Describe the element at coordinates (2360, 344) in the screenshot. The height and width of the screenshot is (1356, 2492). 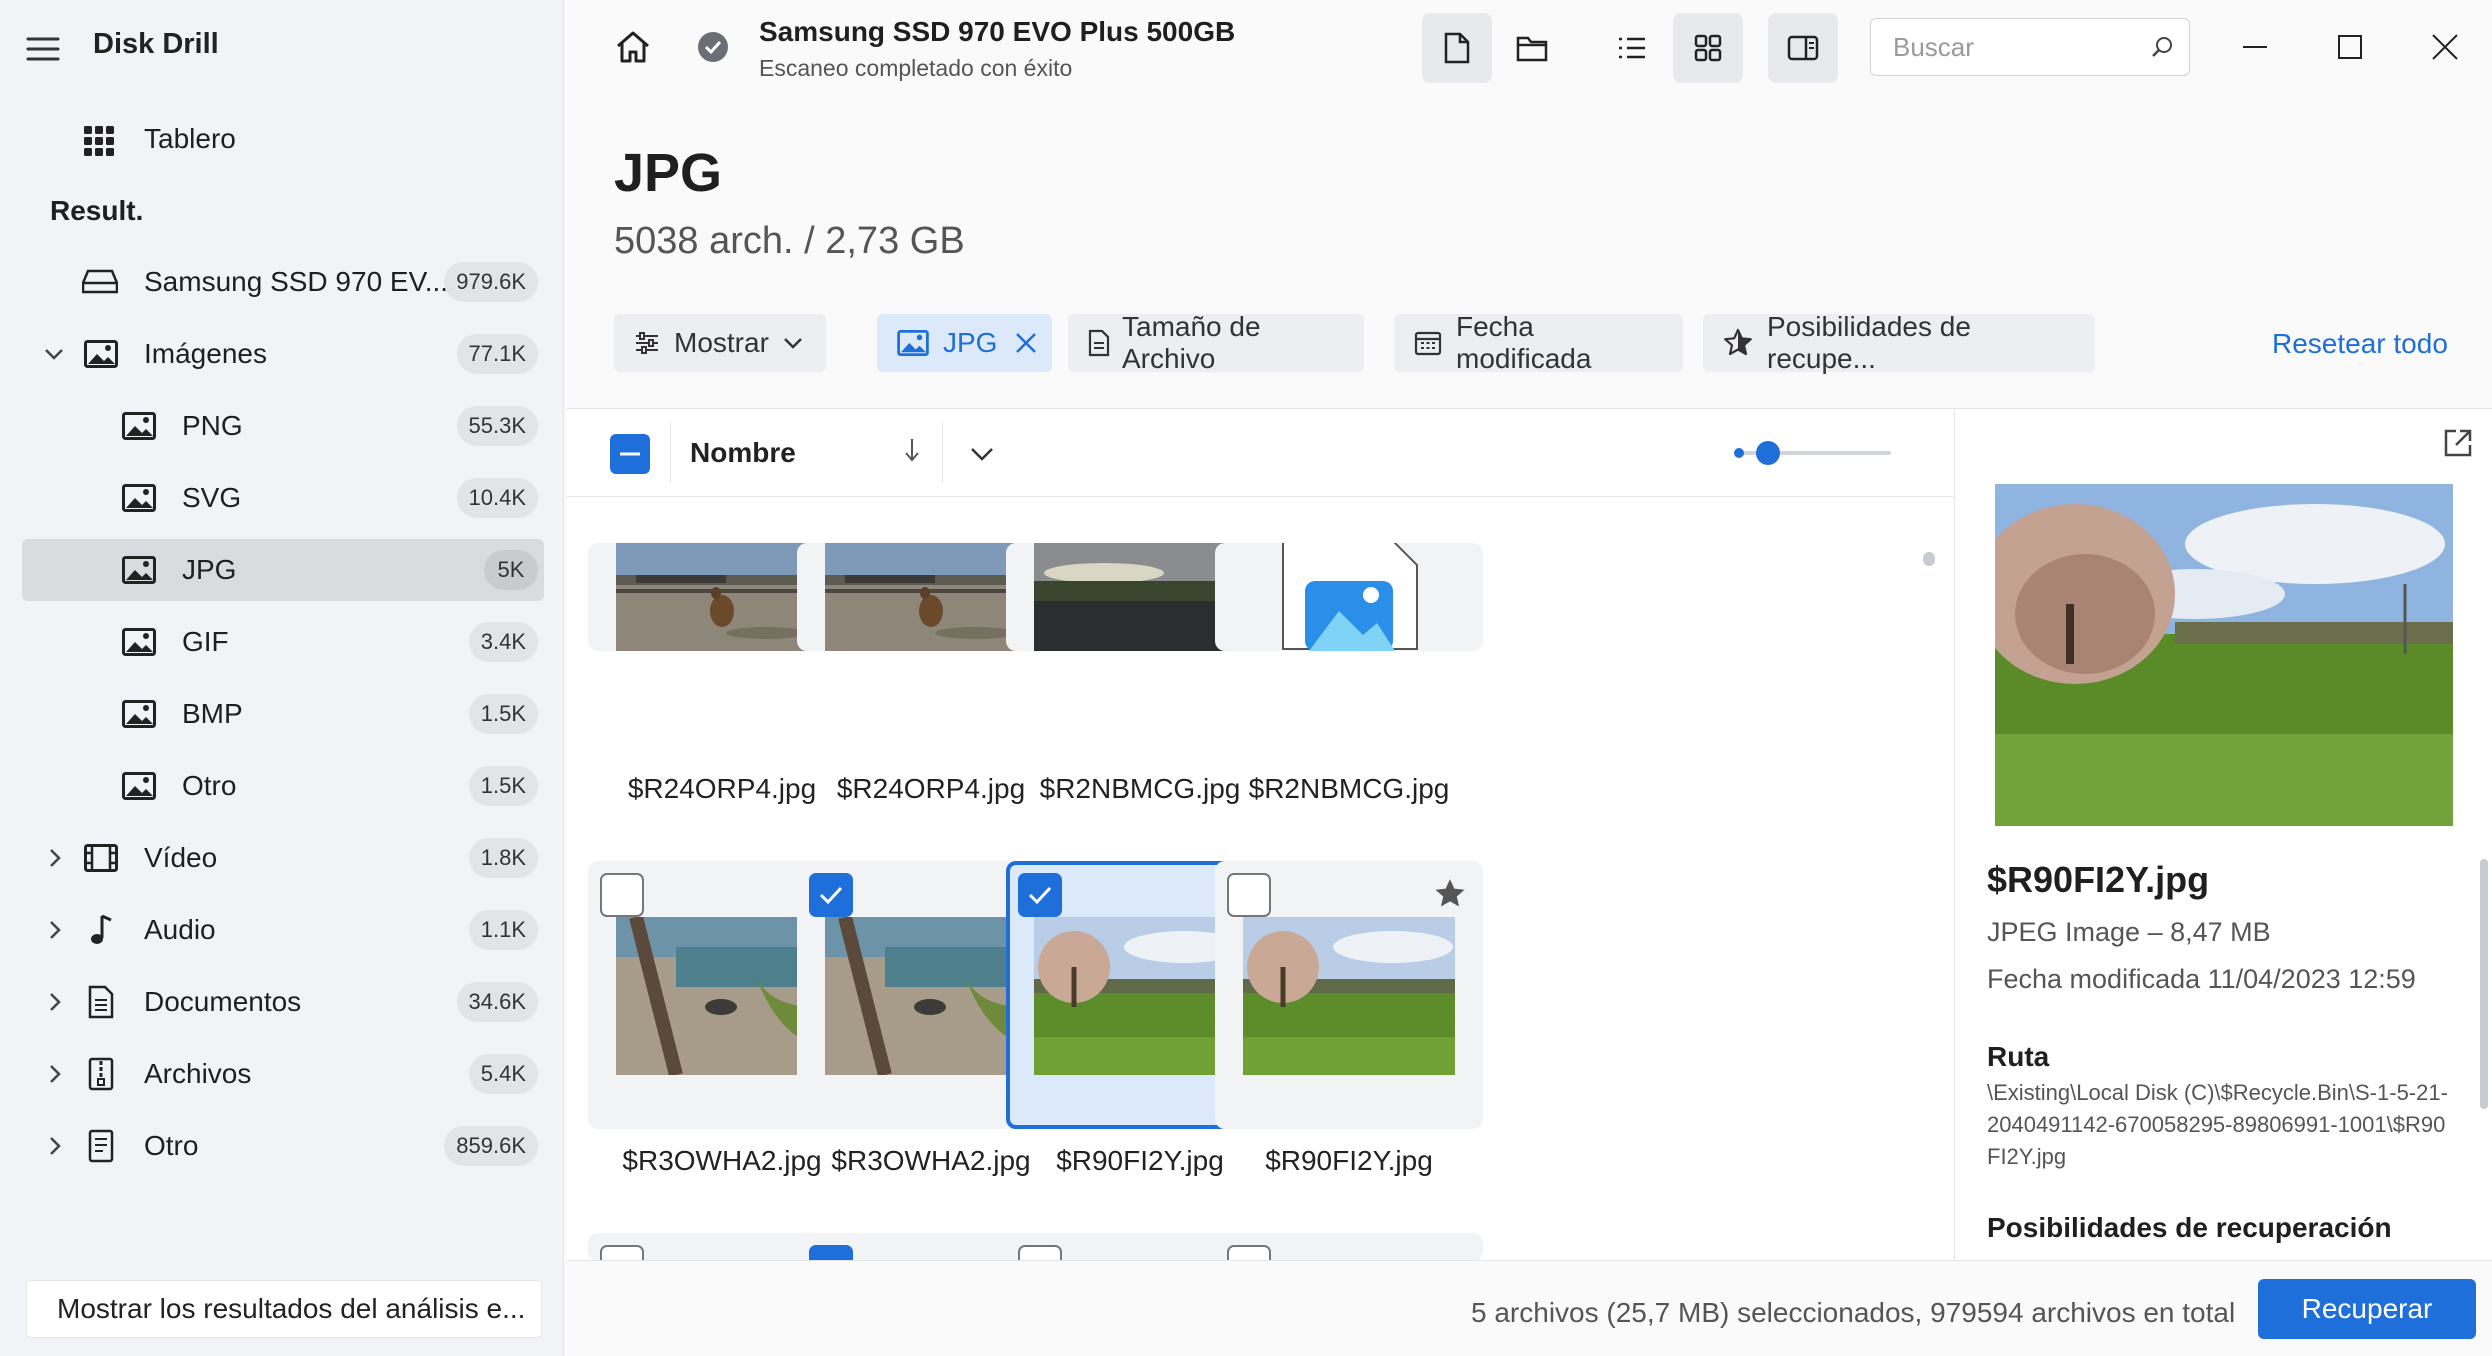
I see `reset-all-link: Resetear todo` at that location.